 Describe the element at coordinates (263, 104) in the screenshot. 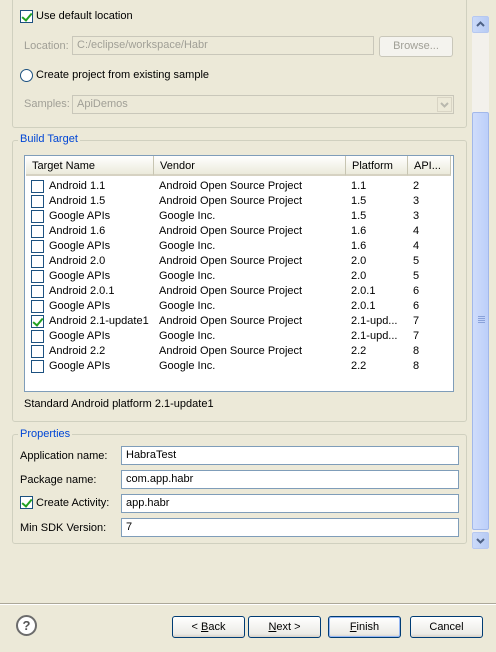

I see `samples-combo: ApiDemos` at that location.